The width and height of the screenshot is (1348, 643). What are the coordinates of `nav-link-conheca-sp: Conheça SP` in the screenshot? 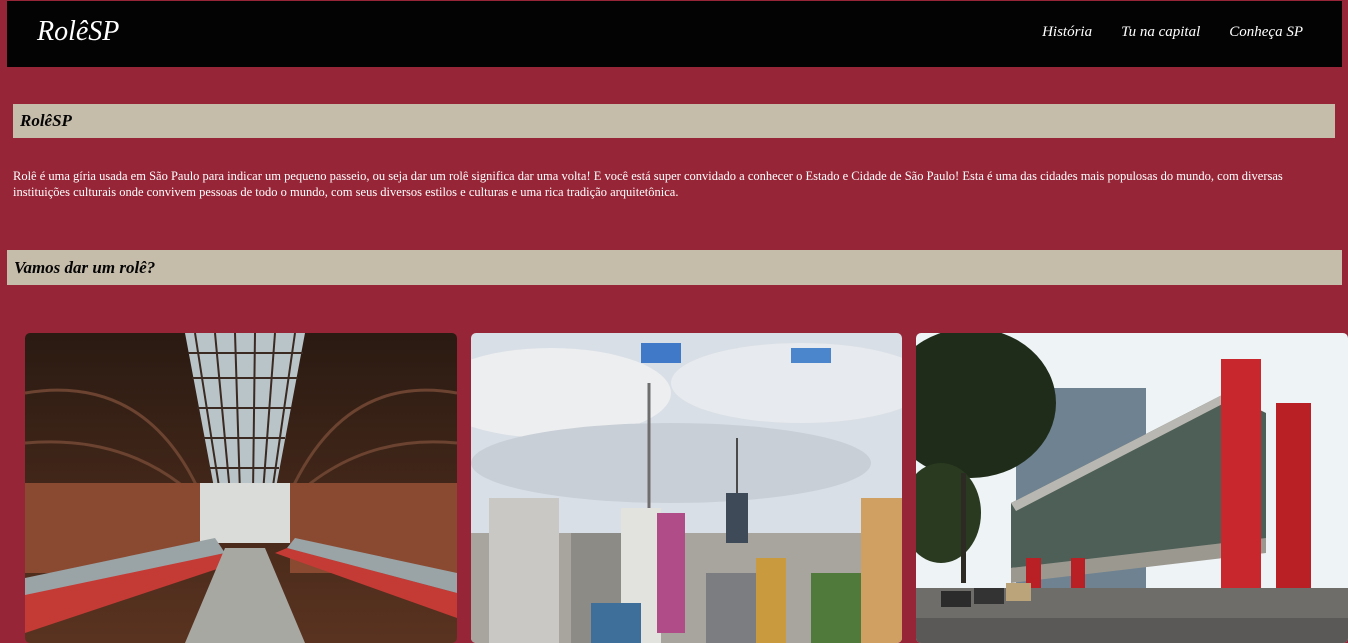 It's located at (1266, 32).